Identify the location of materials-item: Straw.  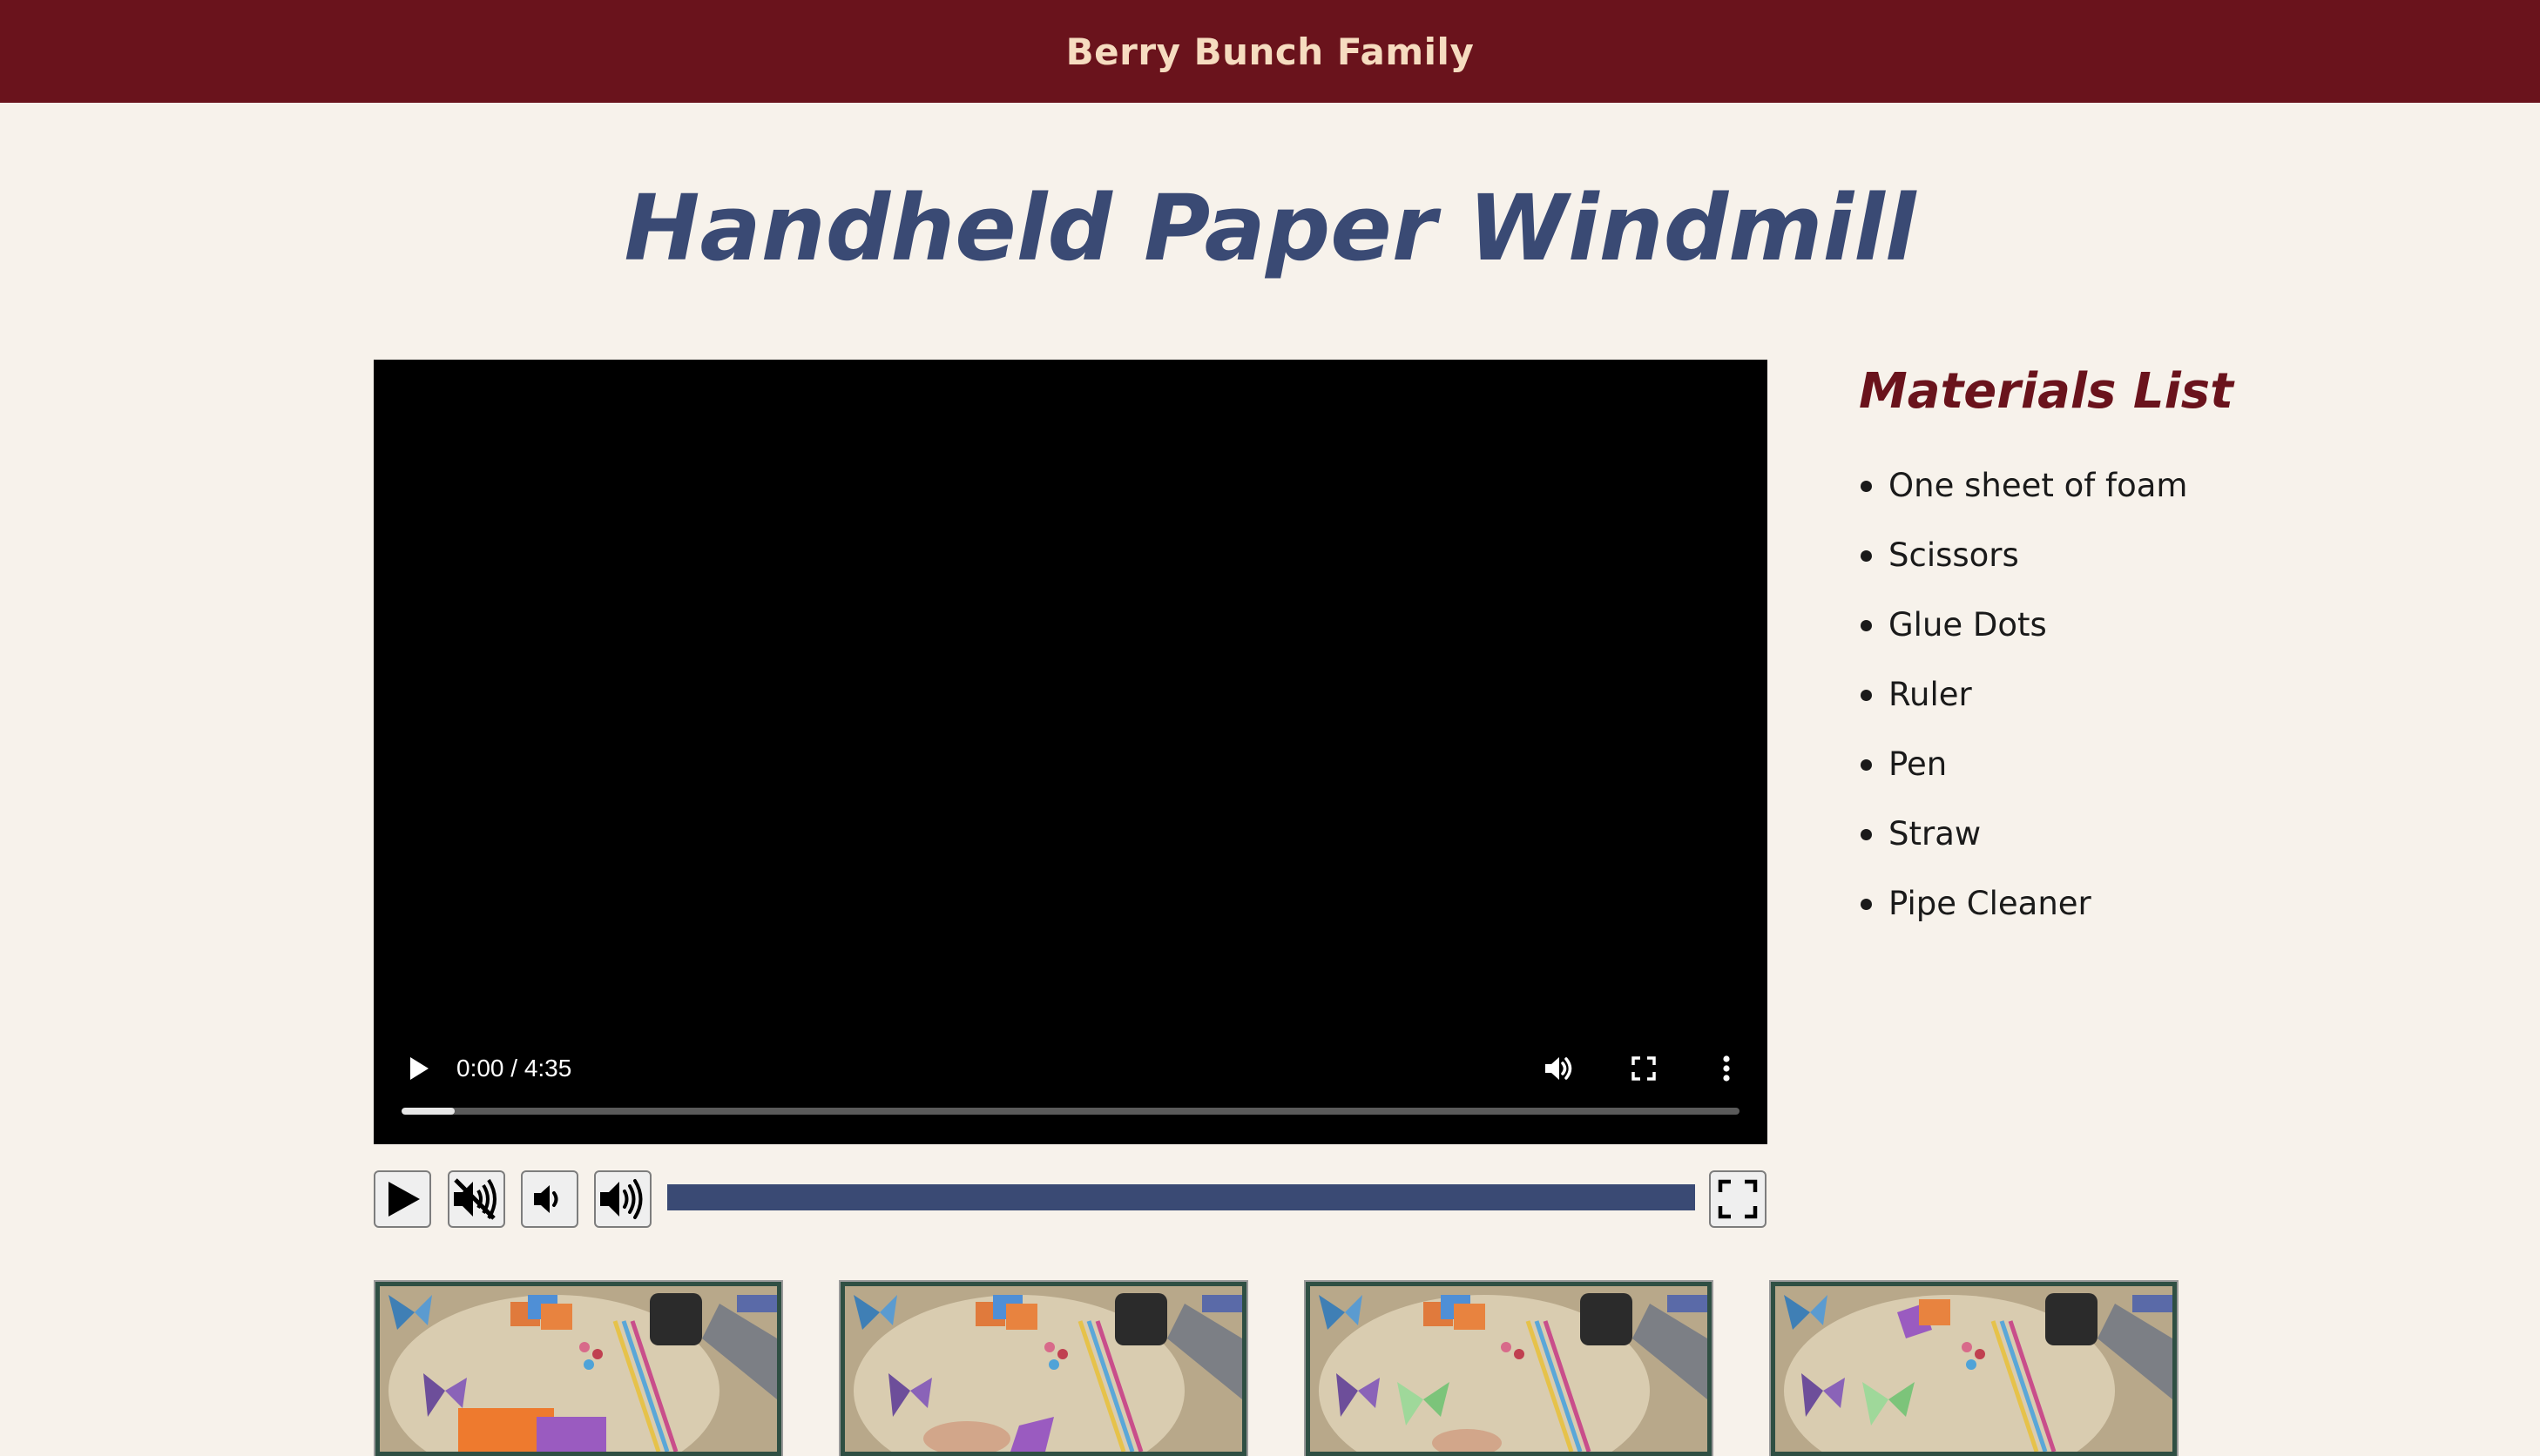
(2164, 834).